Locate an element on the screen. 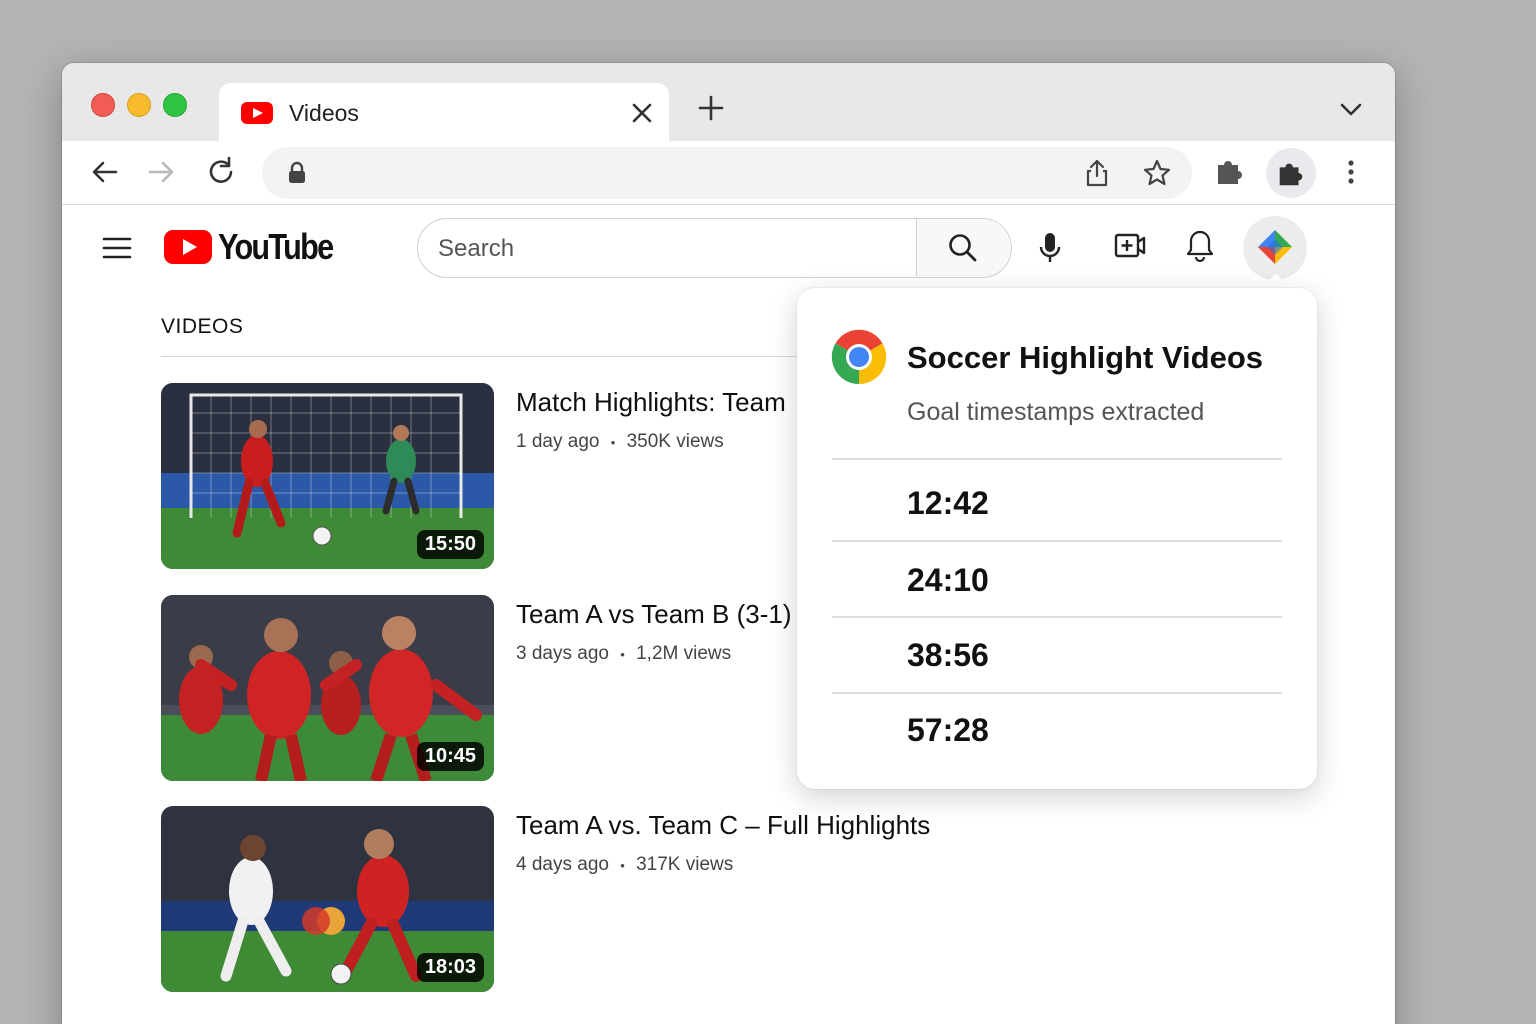 The height and width of the screenshot is (1024, 1536). video-age: 4 days ago is located at coordinates (562, 864).